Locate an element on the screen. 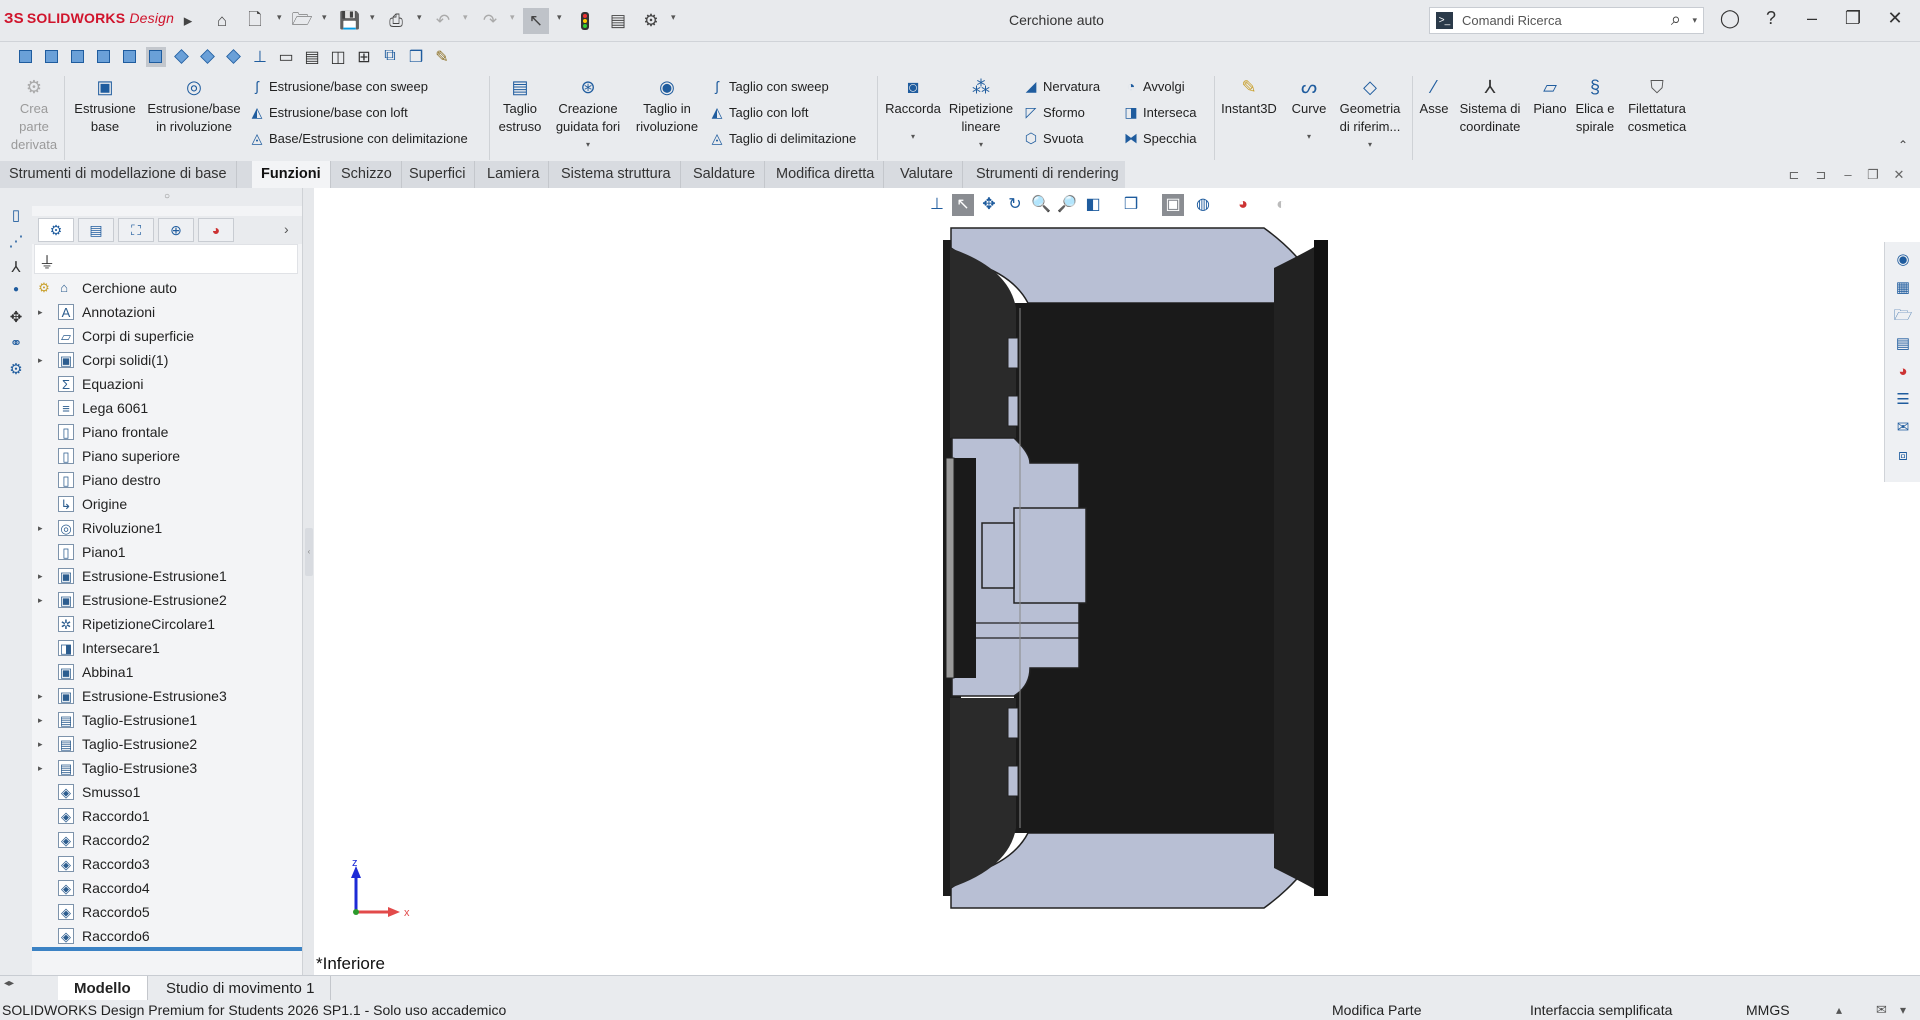 Image resolution: width=1920 pixels, height=1020 pixels. design-library-icon: ▦ is located at coordinates (1903, 288).